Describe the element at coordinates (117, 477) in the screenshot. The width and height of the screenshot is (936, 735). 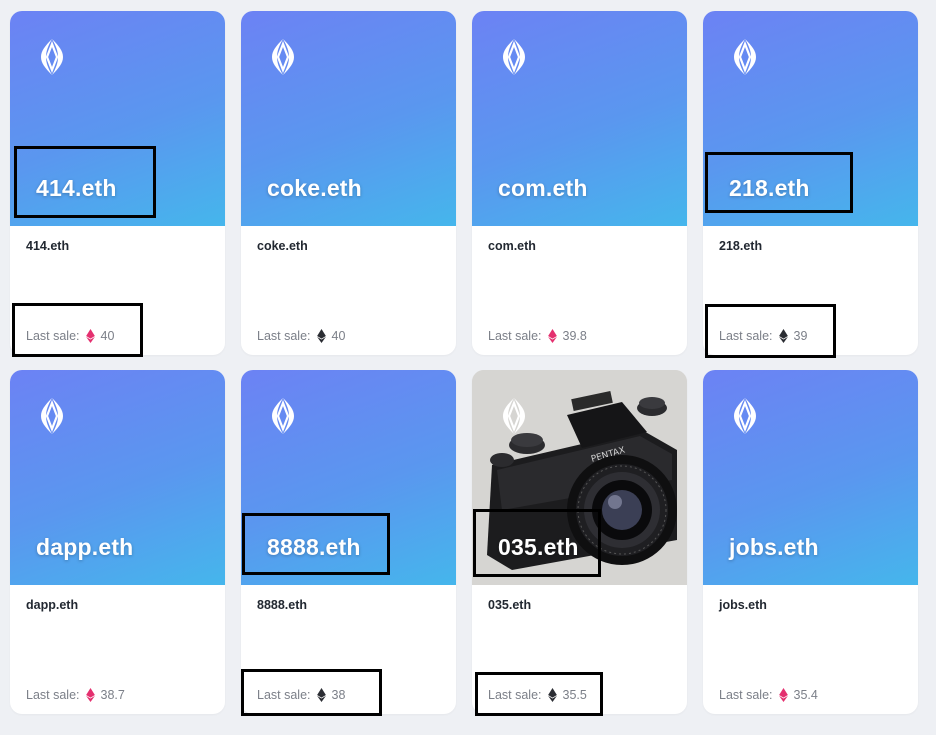
I see `card-banner: dapp.eth` at that location.